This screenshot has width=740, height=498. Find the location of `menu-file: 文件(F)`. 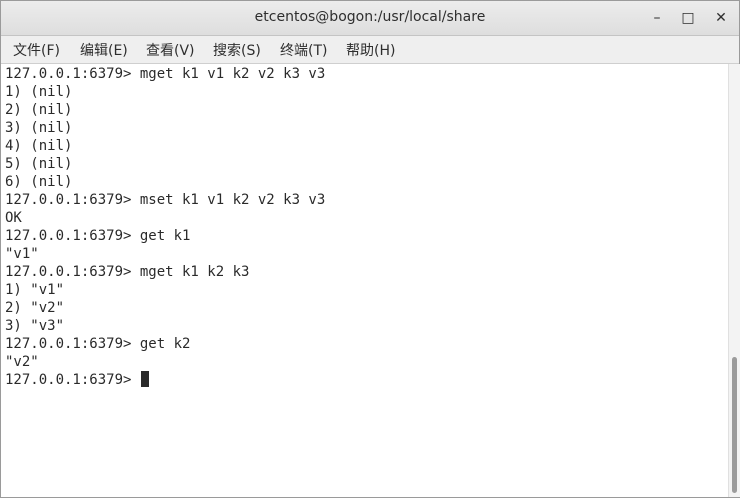

menu-file: 文件(F) is located at coordinates (36, 50).